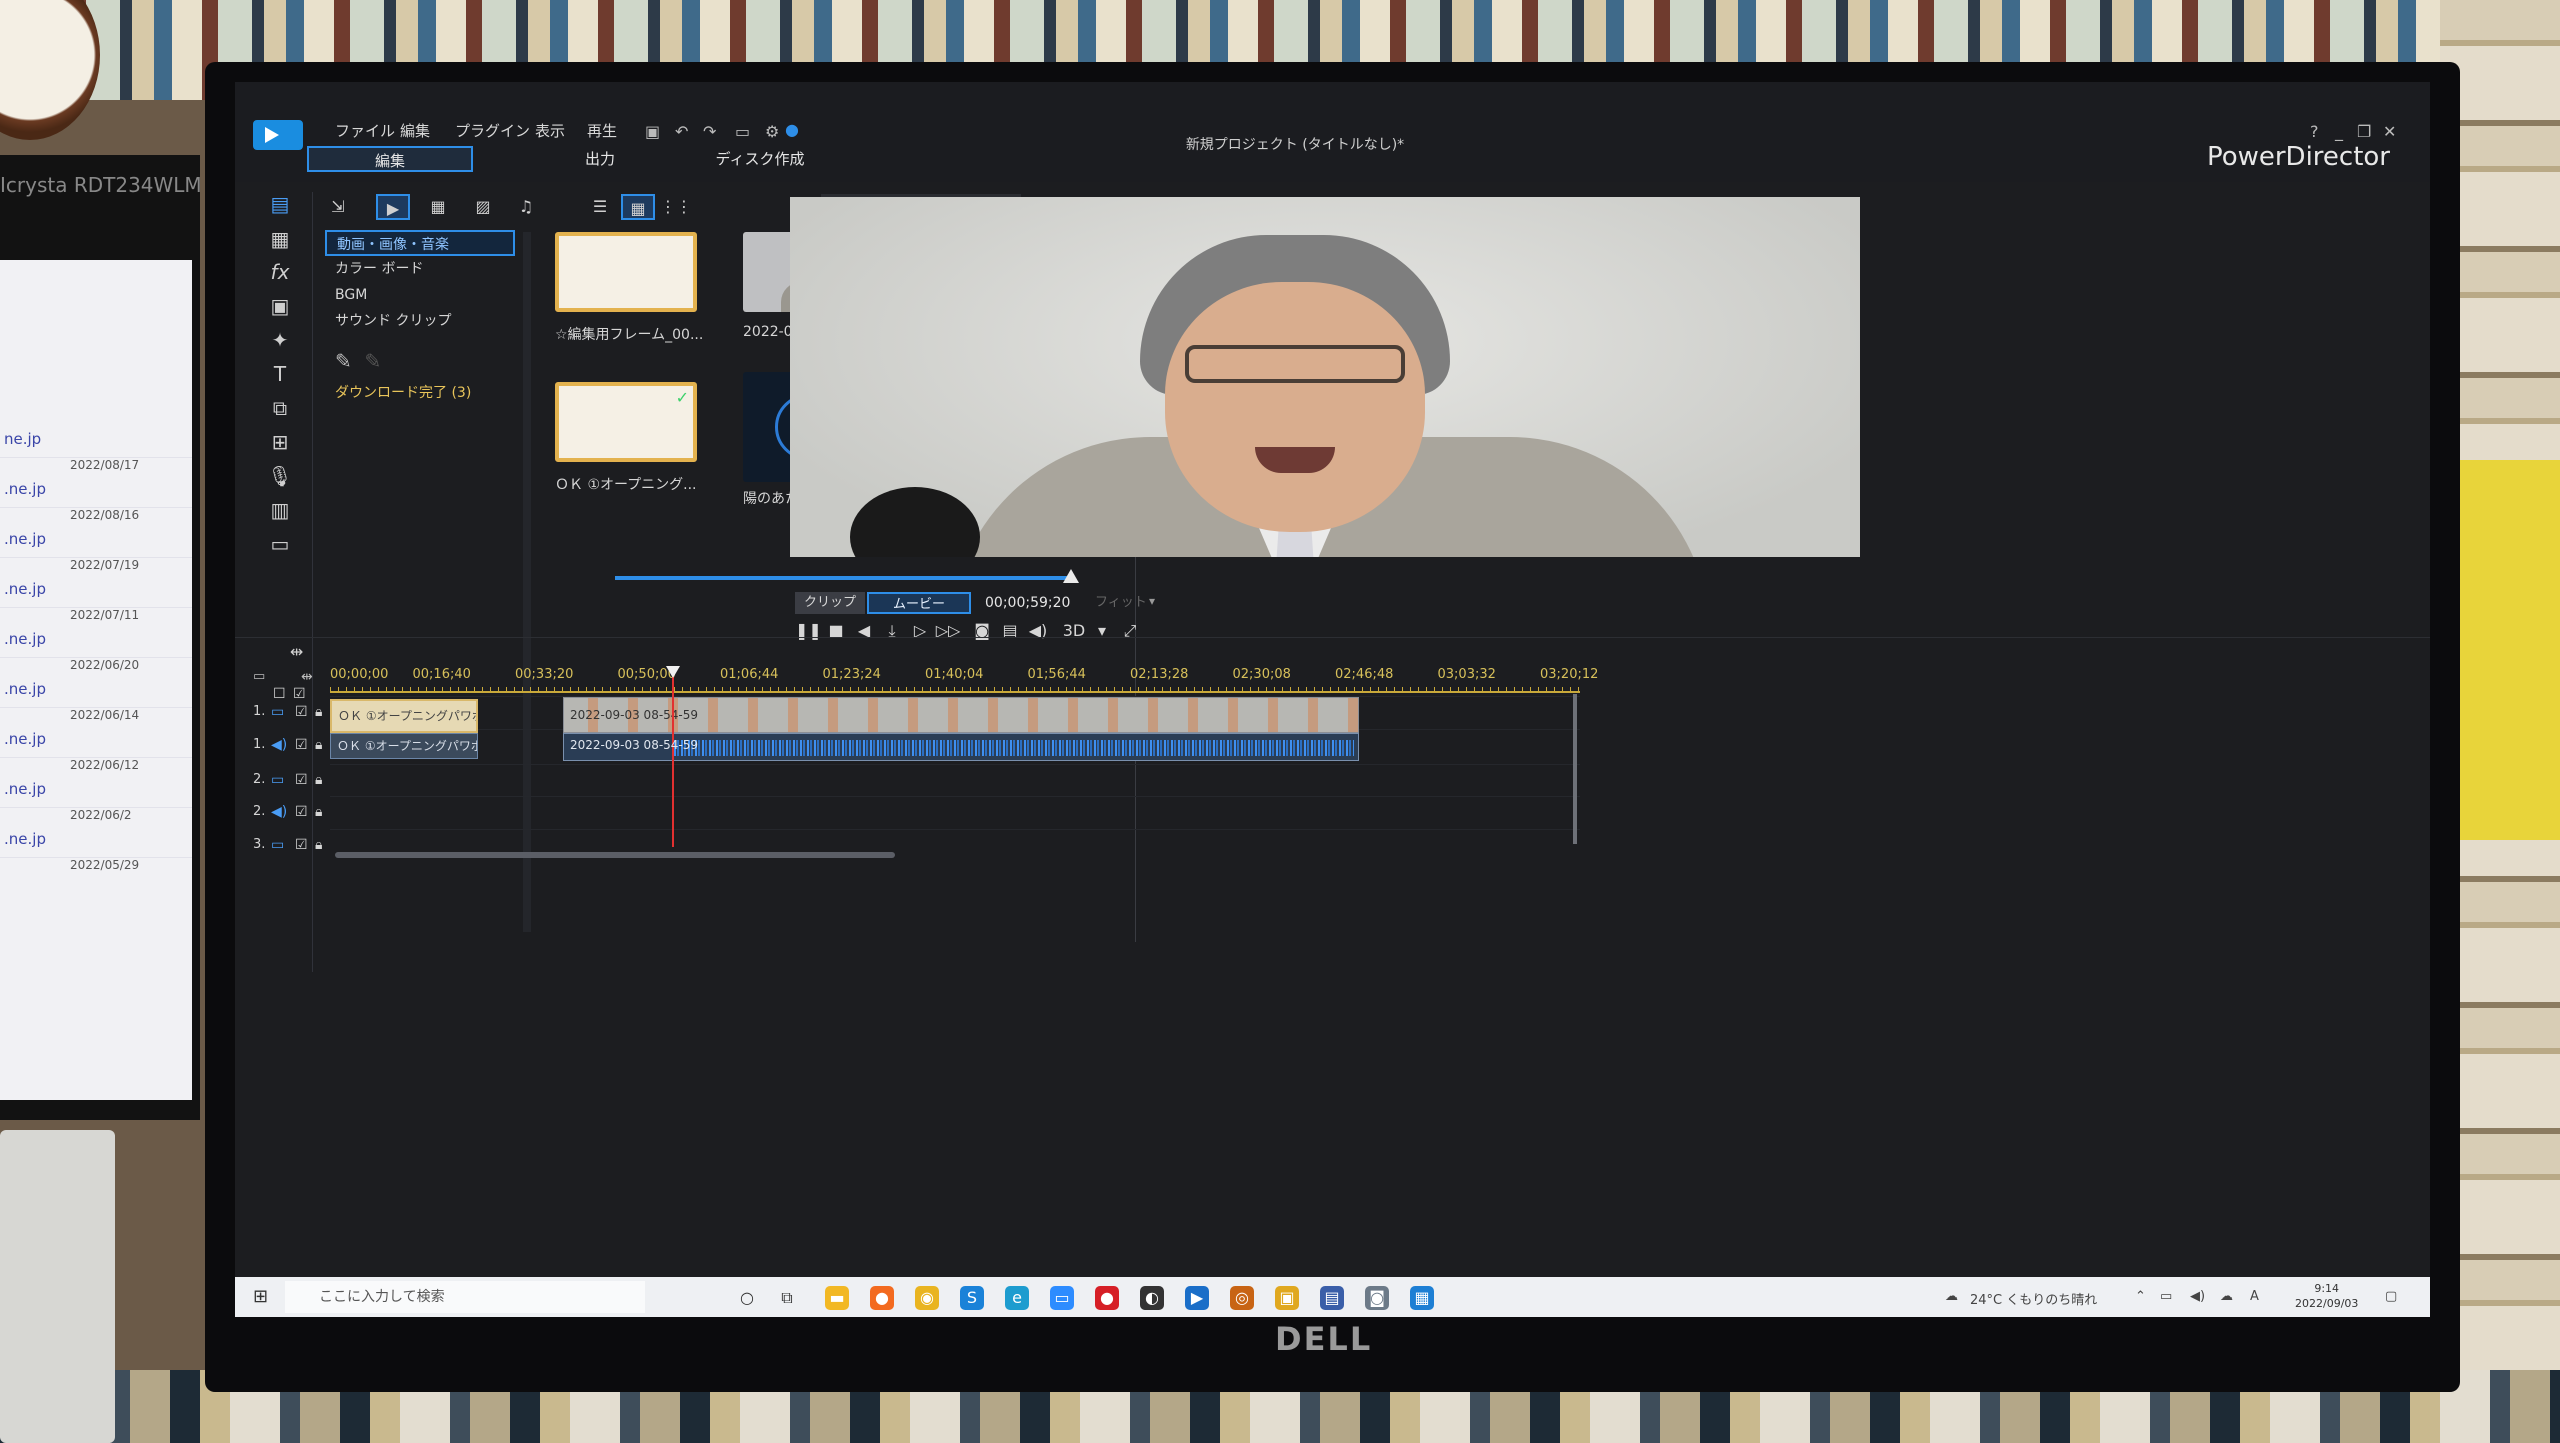  What do you see at coordinates (2339, 131) in the screenshot?
I see `minimize-button: _` at bounding box center [2339, 131].